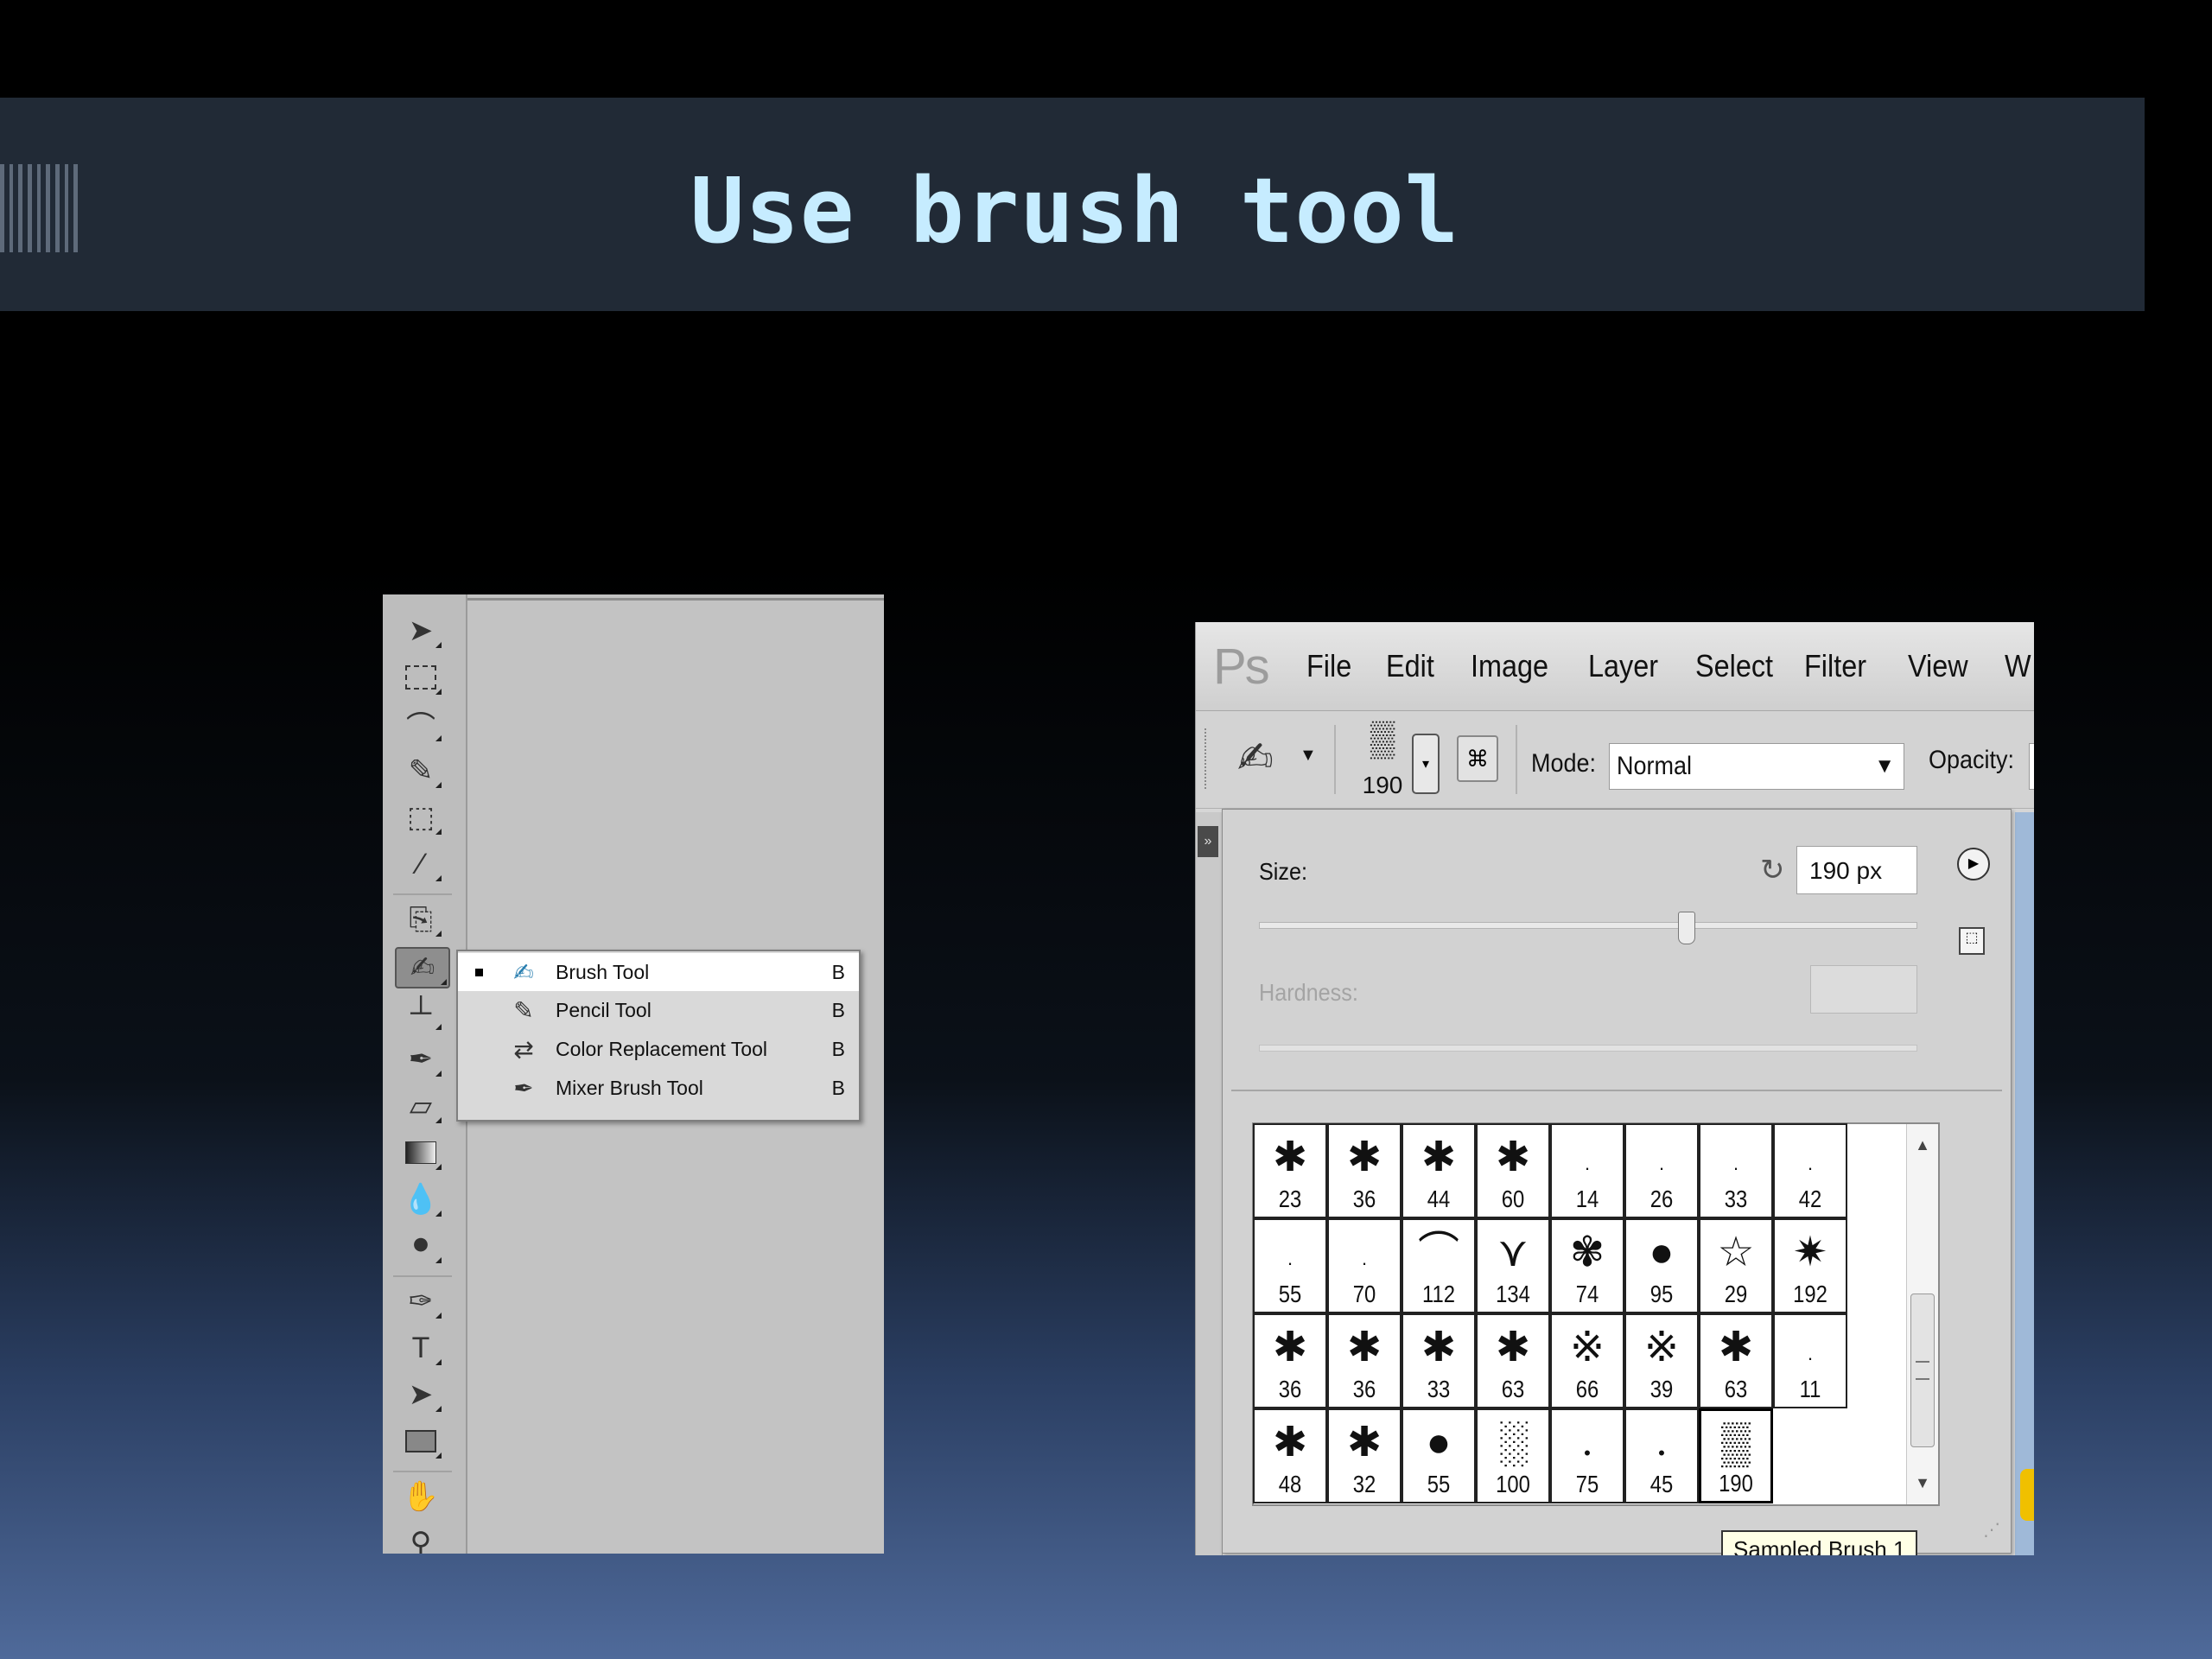  I want to click on brush-preset: ✾ 74, so click(1587, 1265).